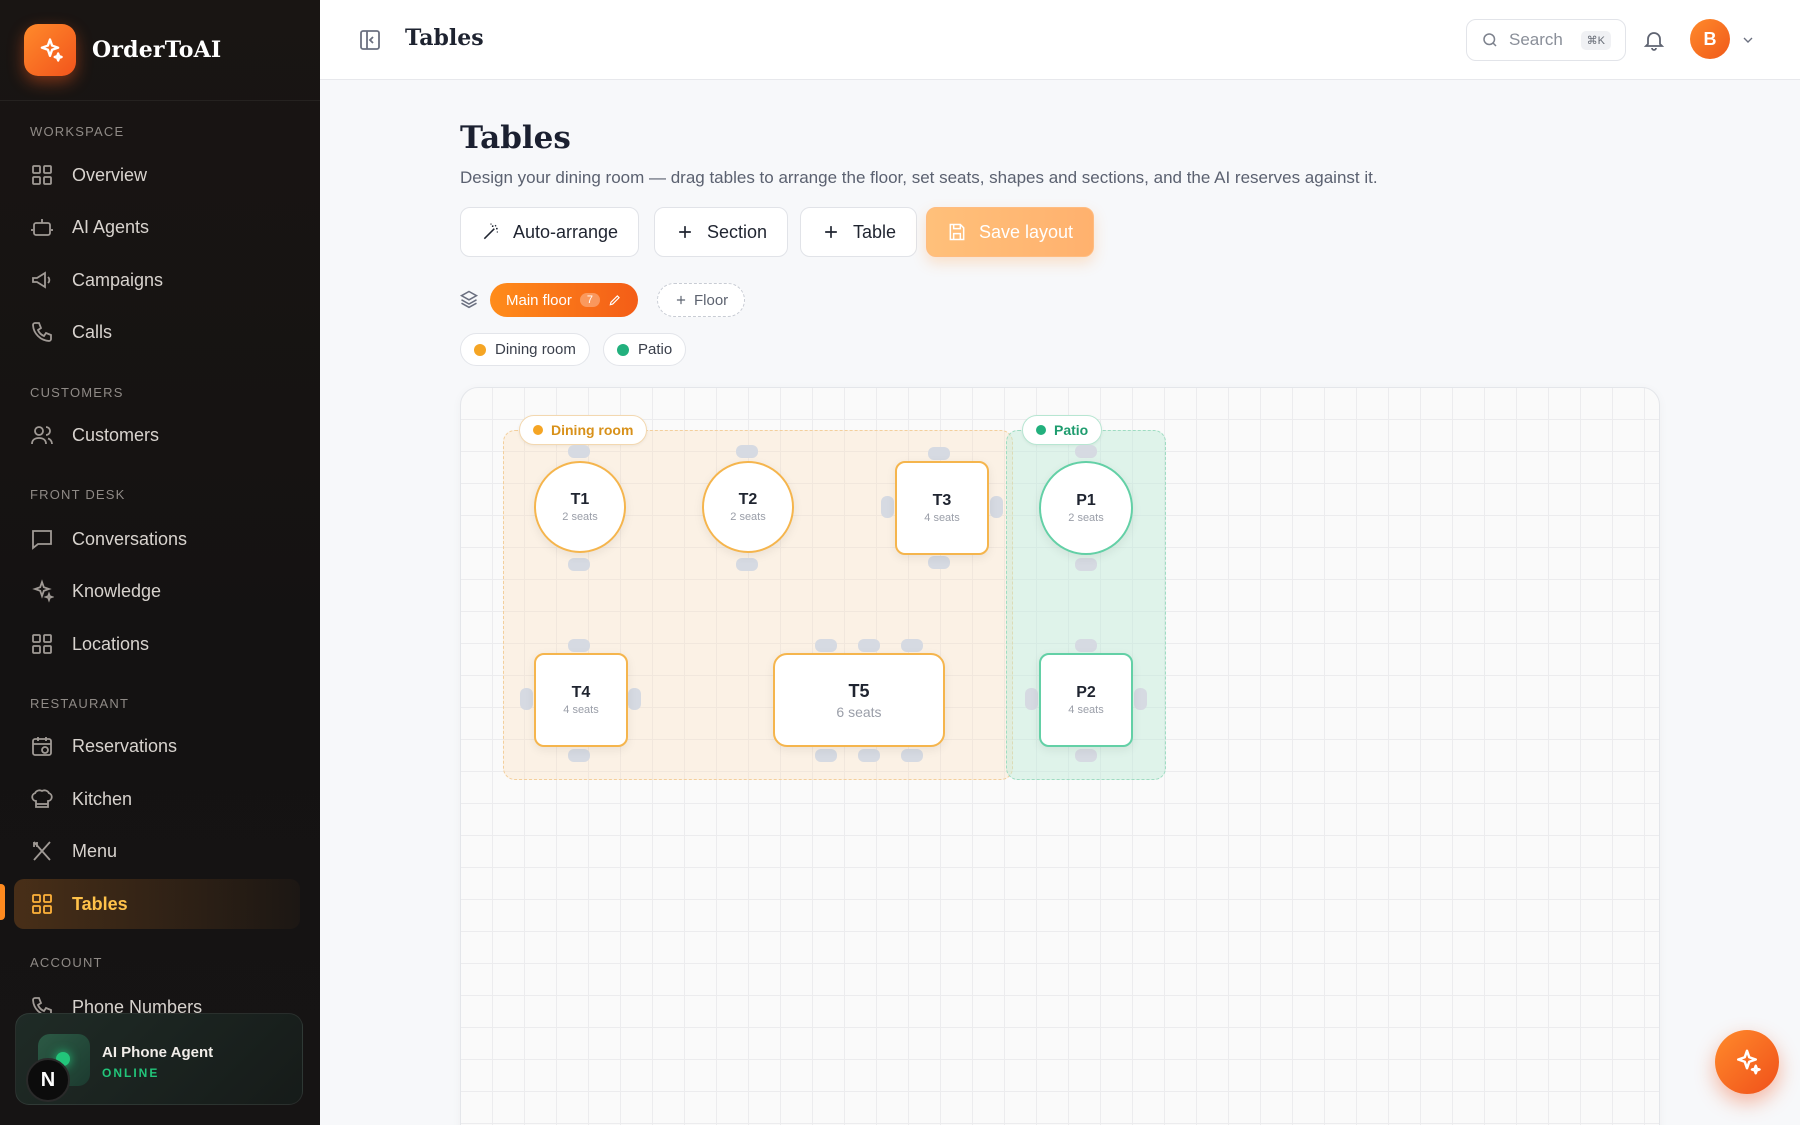 The width and height of the screenshot is (1800, 1125). Describe the element at coordinates (957, 232) in the screenshot. I see `save-icon` at that location.